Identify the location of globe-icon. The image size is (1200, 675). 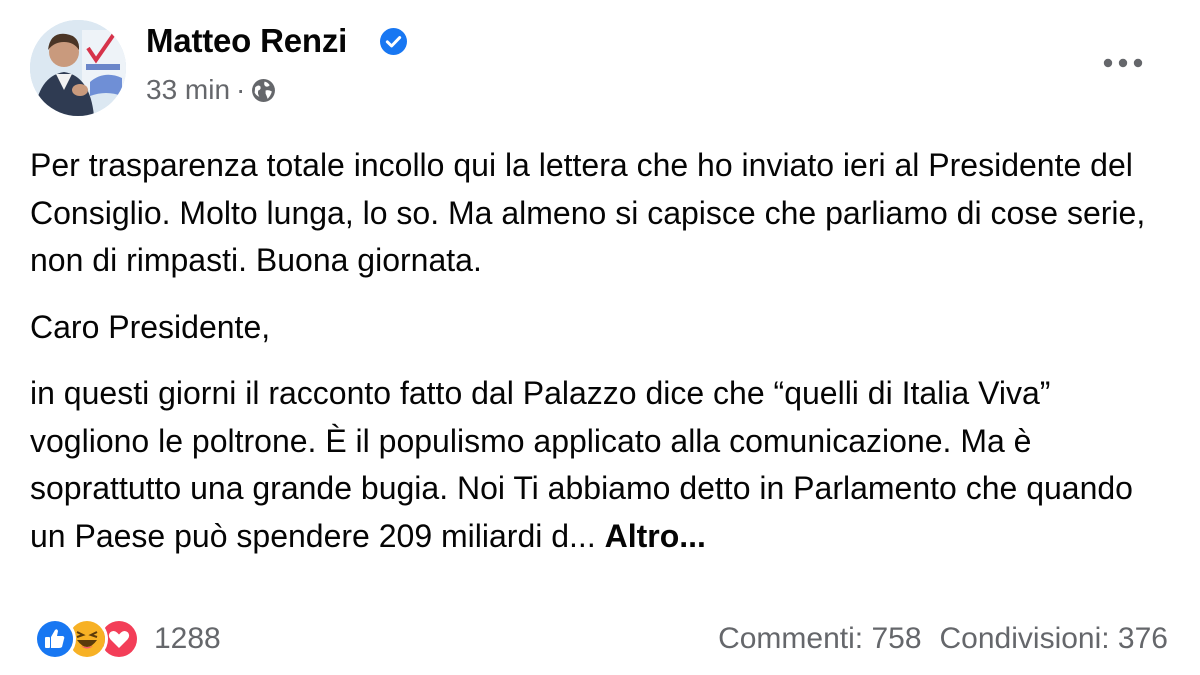
(263, 90).